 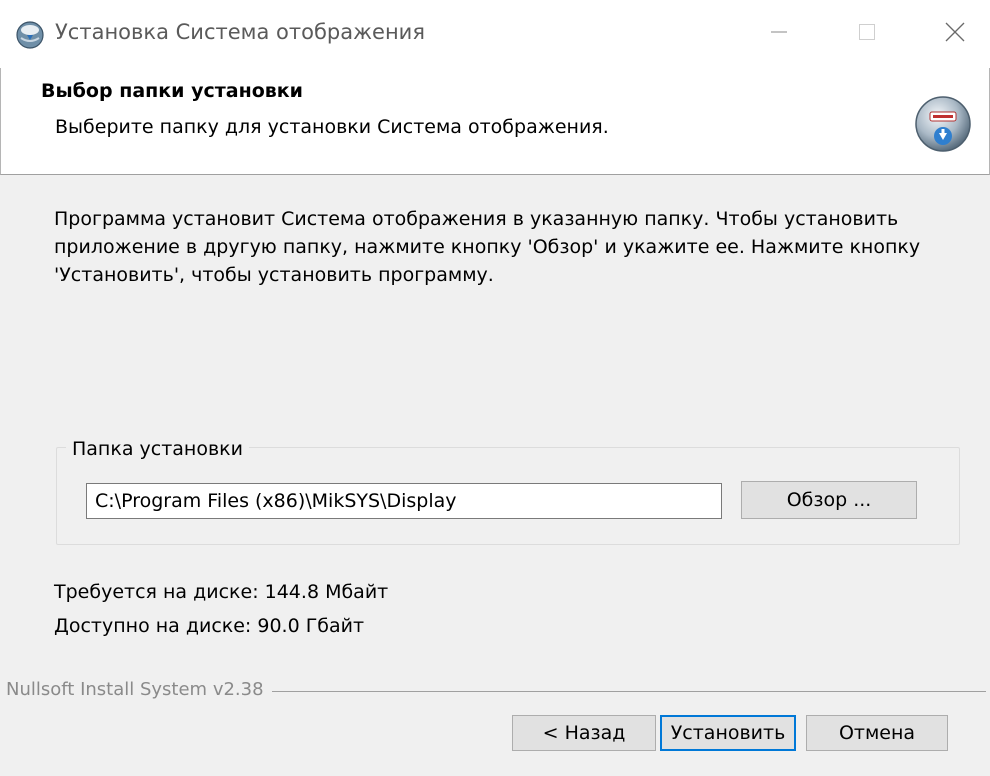 What do you see at coordinates (240, 32) in the screenshot?
I see `window-title: Установка Система отображения` at bounding box center [240, 32].